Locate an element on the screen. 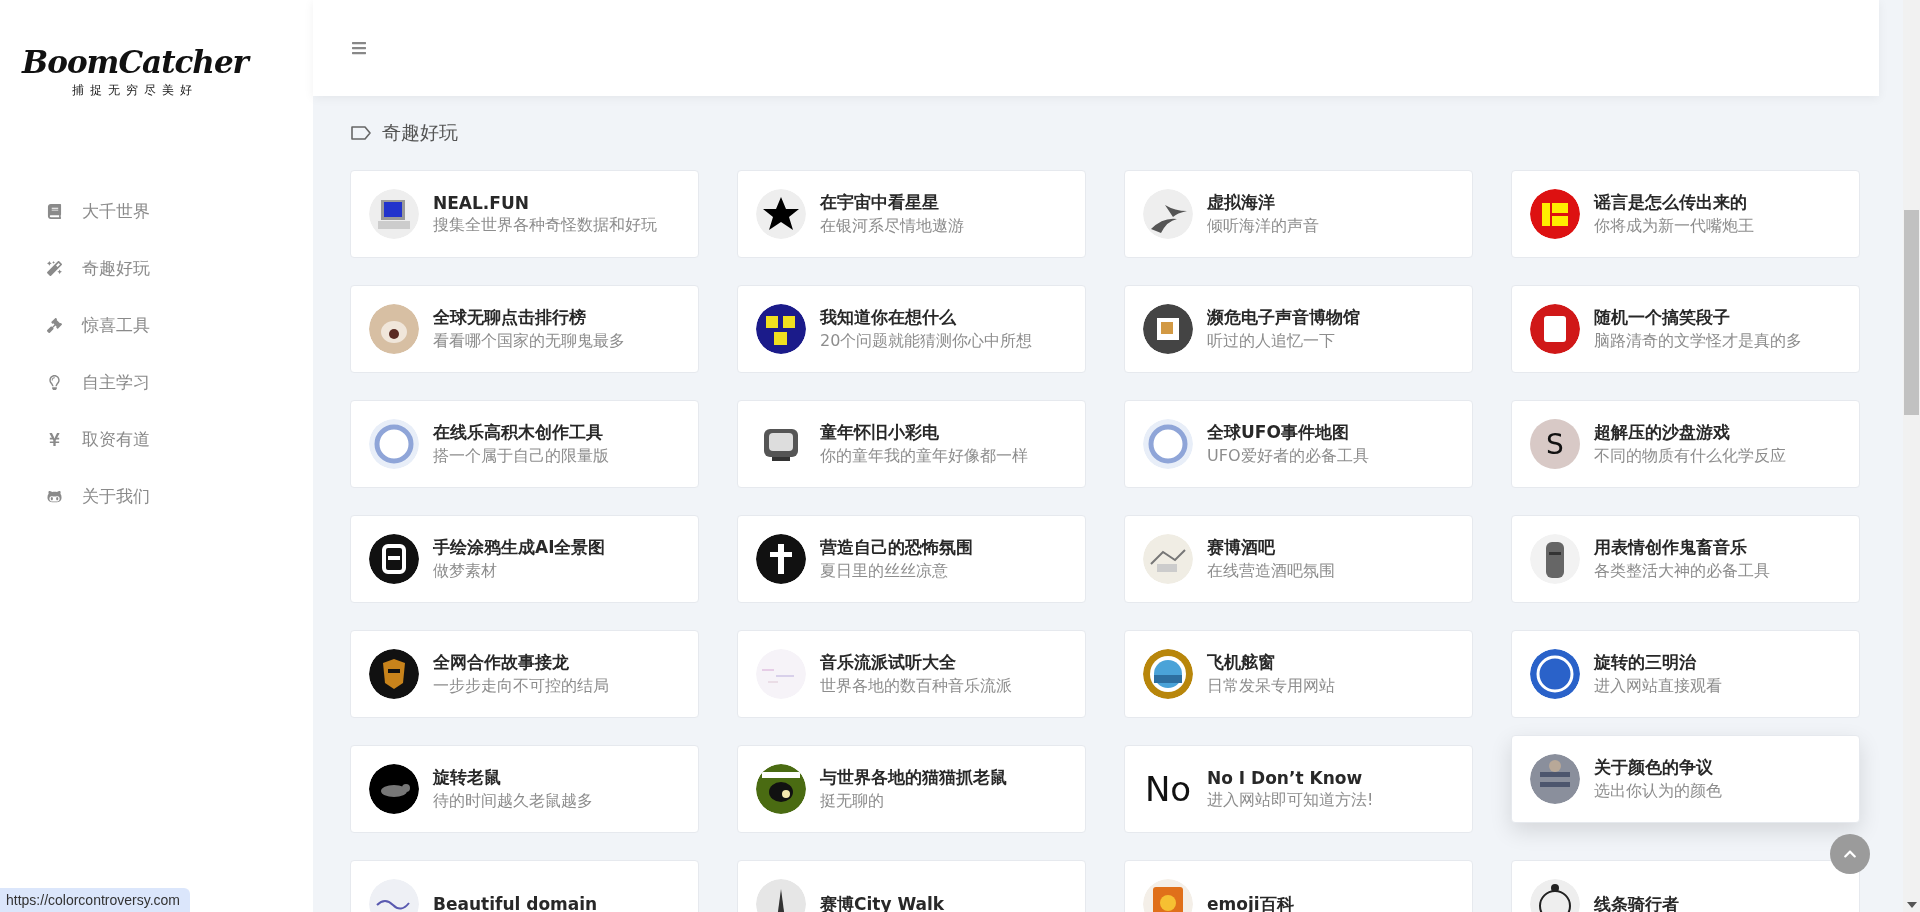  site-card: 随机一个搞笑段子 脑路清奇的文学怪才是真的多 is located at coordinates (1685, 329).